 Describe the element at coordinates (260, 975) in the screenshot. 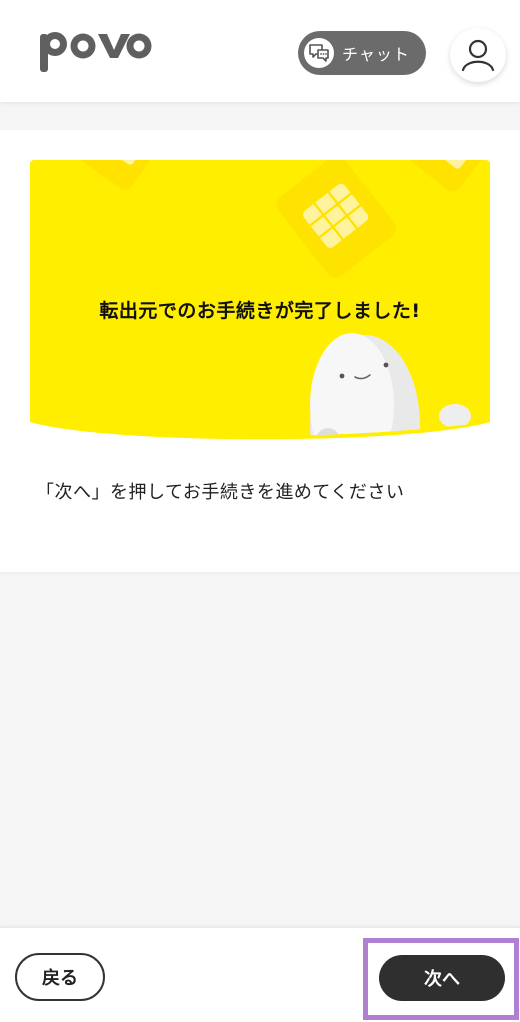

I see `footer-bar: 戻る 次へ` at that location.